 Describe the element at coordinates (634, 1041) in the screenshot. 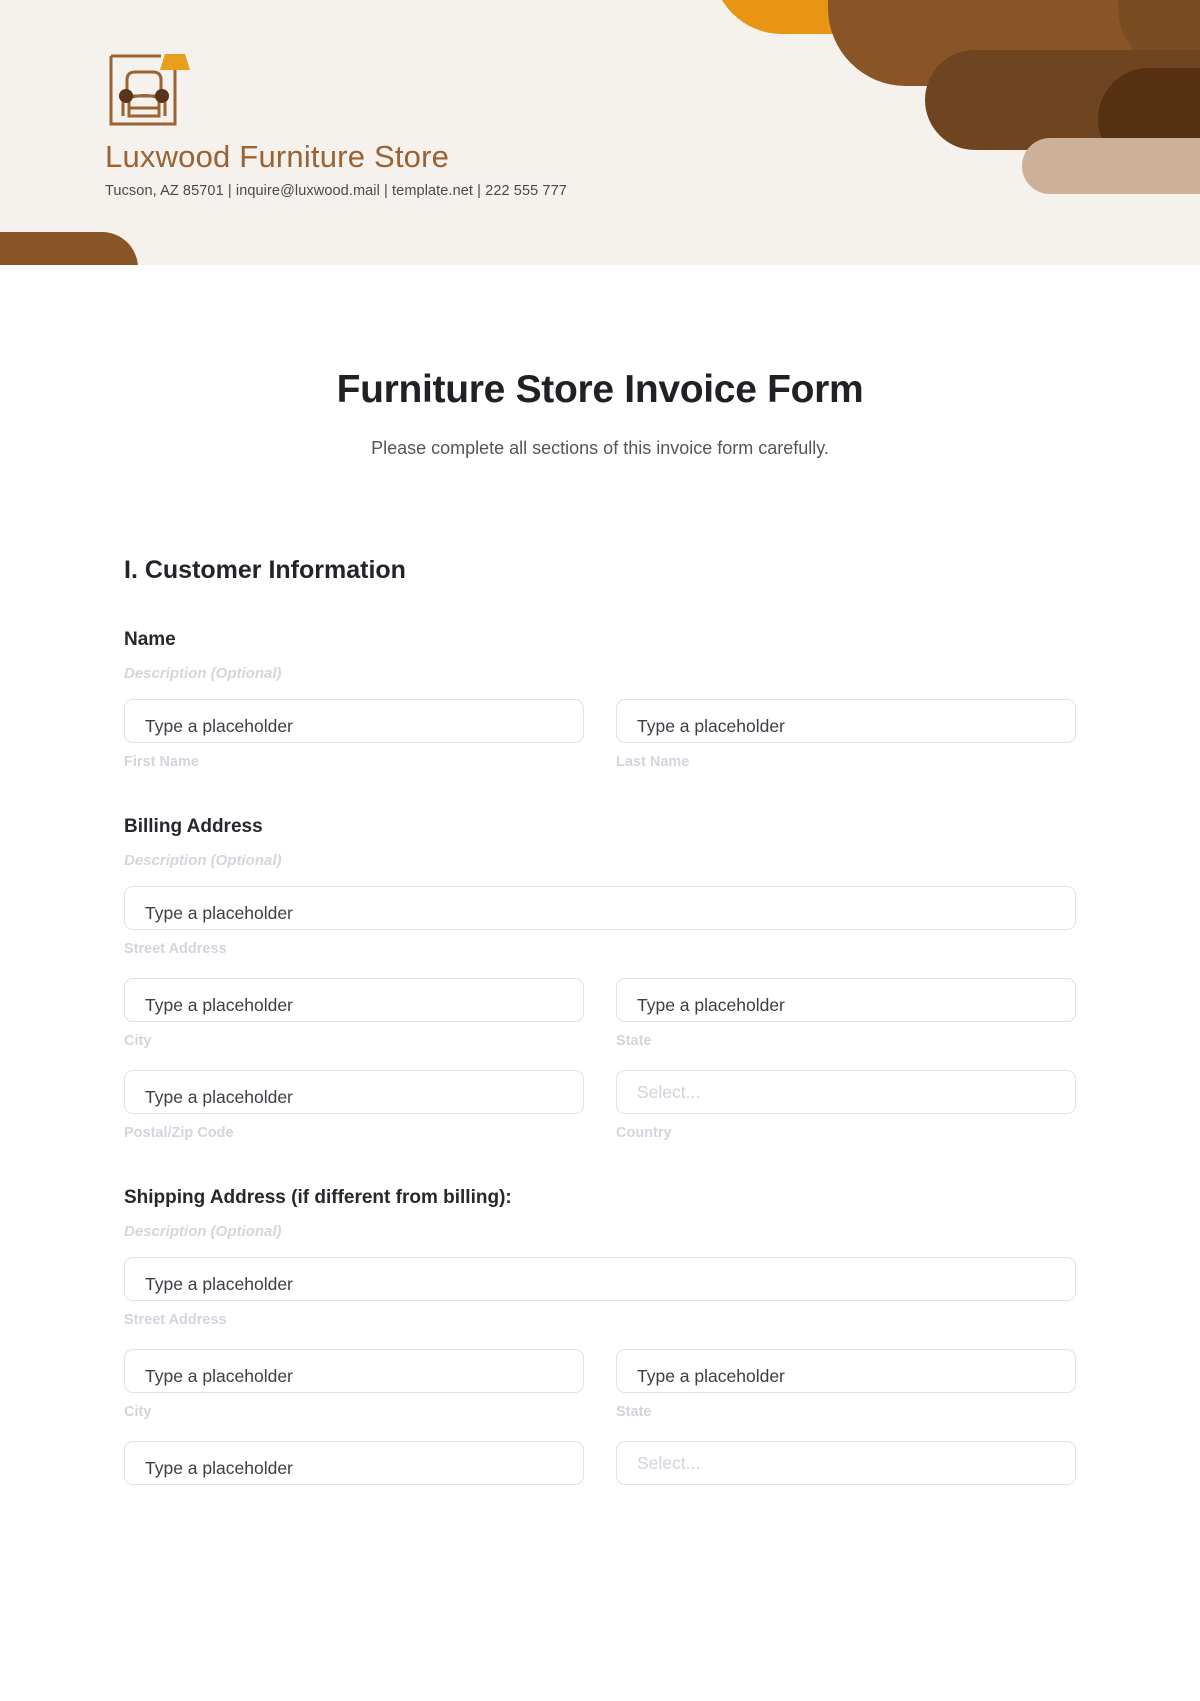

I see `sub-label-billing-state: State` at that location.